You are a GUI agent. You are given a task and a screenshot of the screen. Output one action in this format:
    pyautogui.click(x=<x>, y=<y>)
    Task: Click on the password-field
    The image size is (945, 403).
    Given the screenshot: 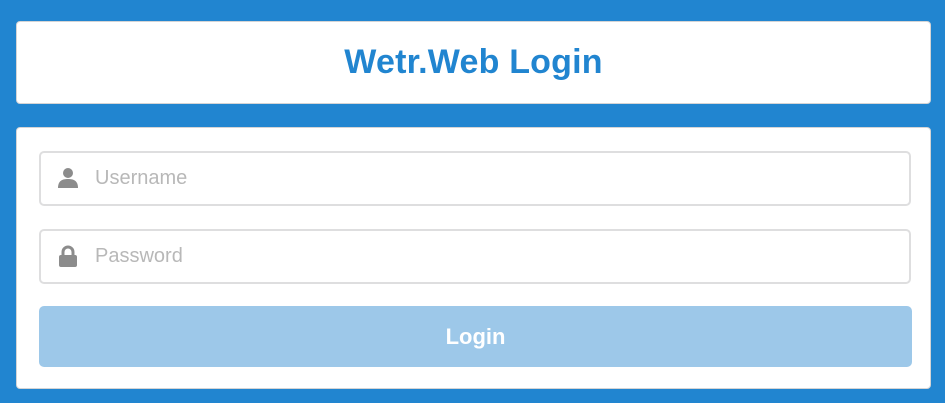 What is the action you would take?
    pyautogui.click(x=475, y=256)
    